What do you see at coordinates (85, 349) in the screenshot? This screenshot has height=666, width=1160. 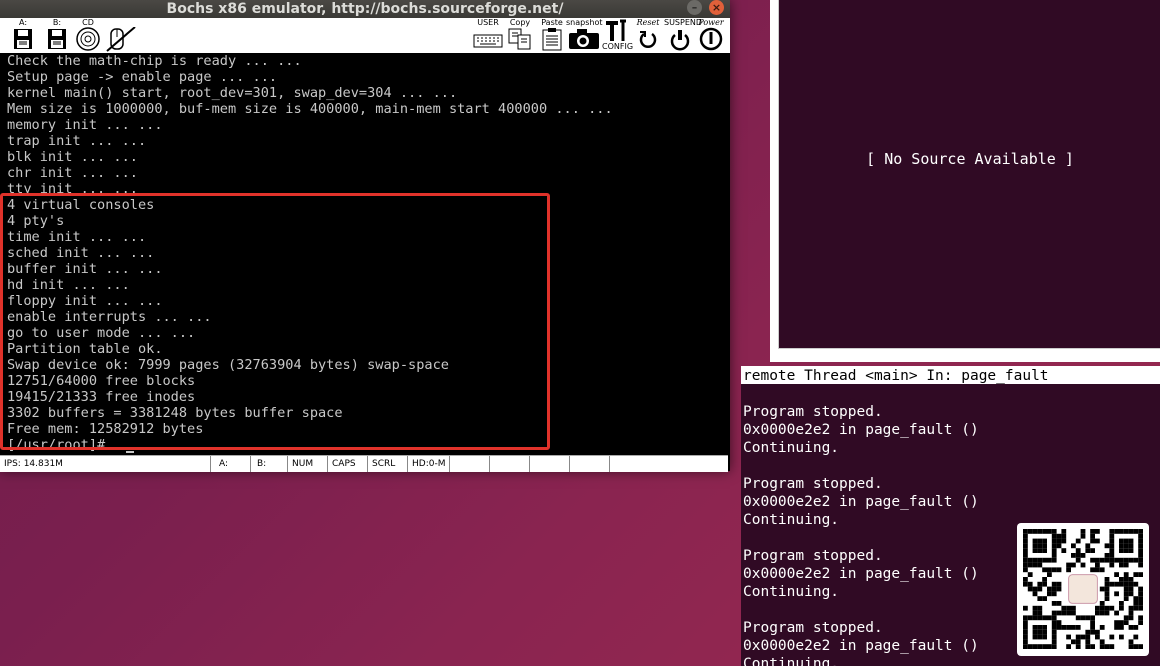 I see `console-line: Partition table ok.` at bounding box center [85, 349].